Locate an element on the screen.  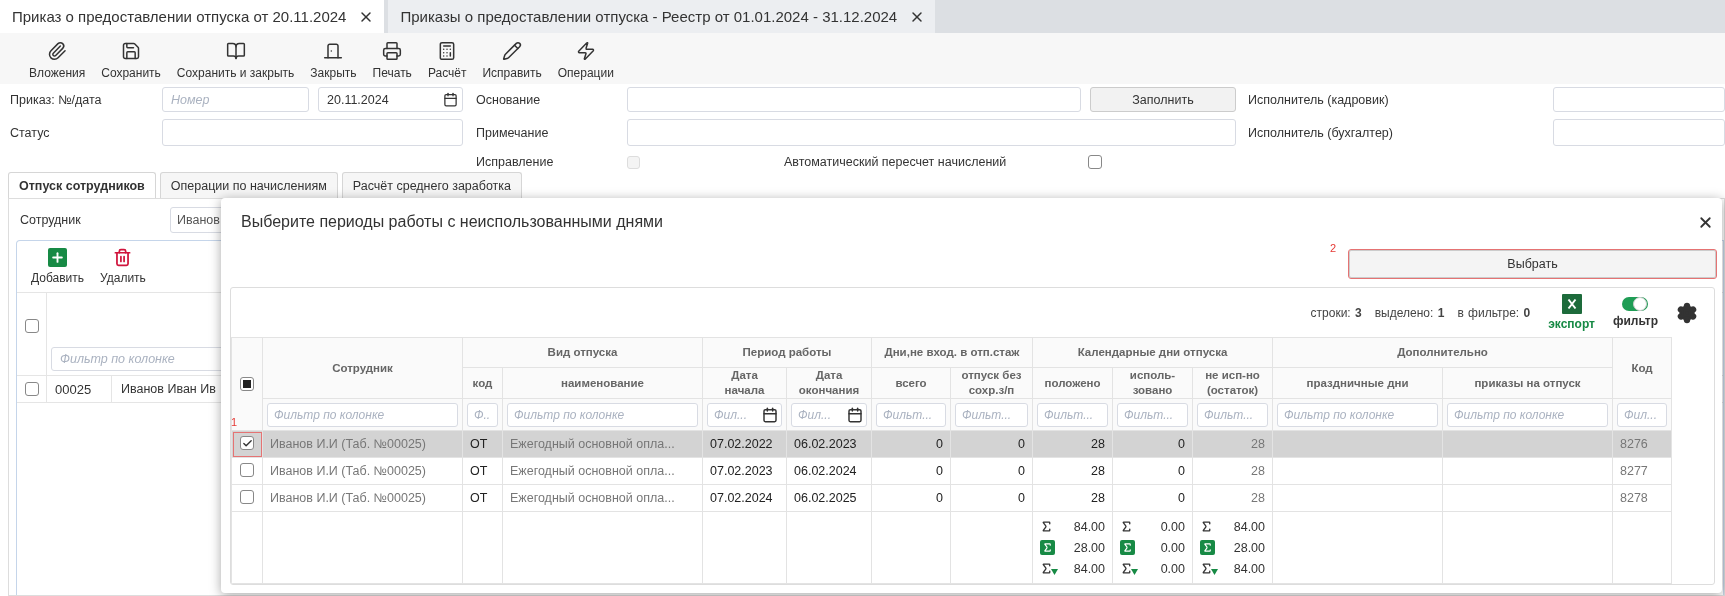
table-cell: 07.02.2022 is located at coordinates (744, 444).